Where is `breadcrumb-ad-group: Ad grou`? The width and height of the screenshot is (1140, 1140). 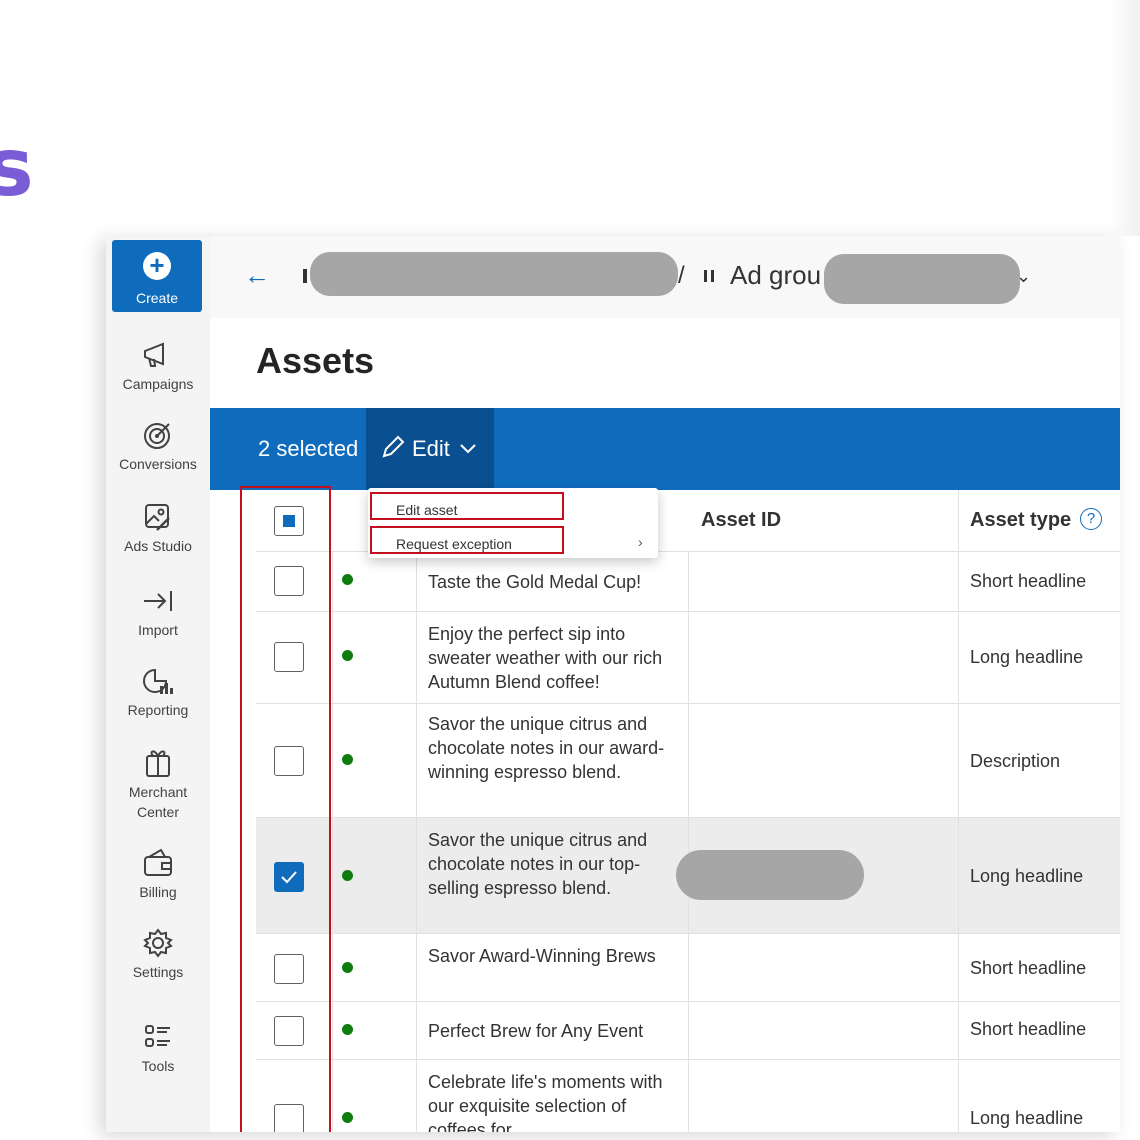
breadcrumb-ad-group: Ad grou is located at coordinates (775, 275).